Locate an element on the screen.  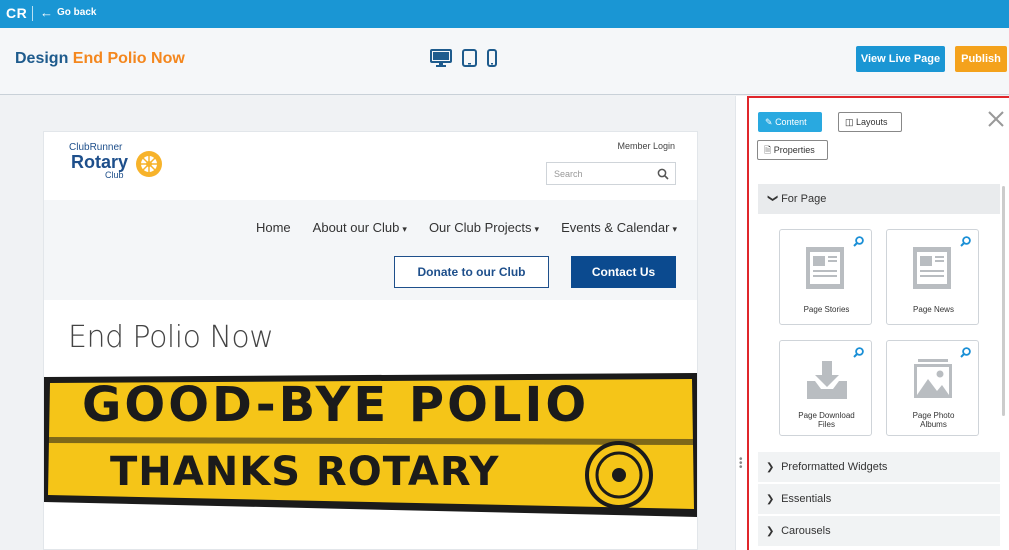
go-back-label: Go back is located at coordinates (77, 12).